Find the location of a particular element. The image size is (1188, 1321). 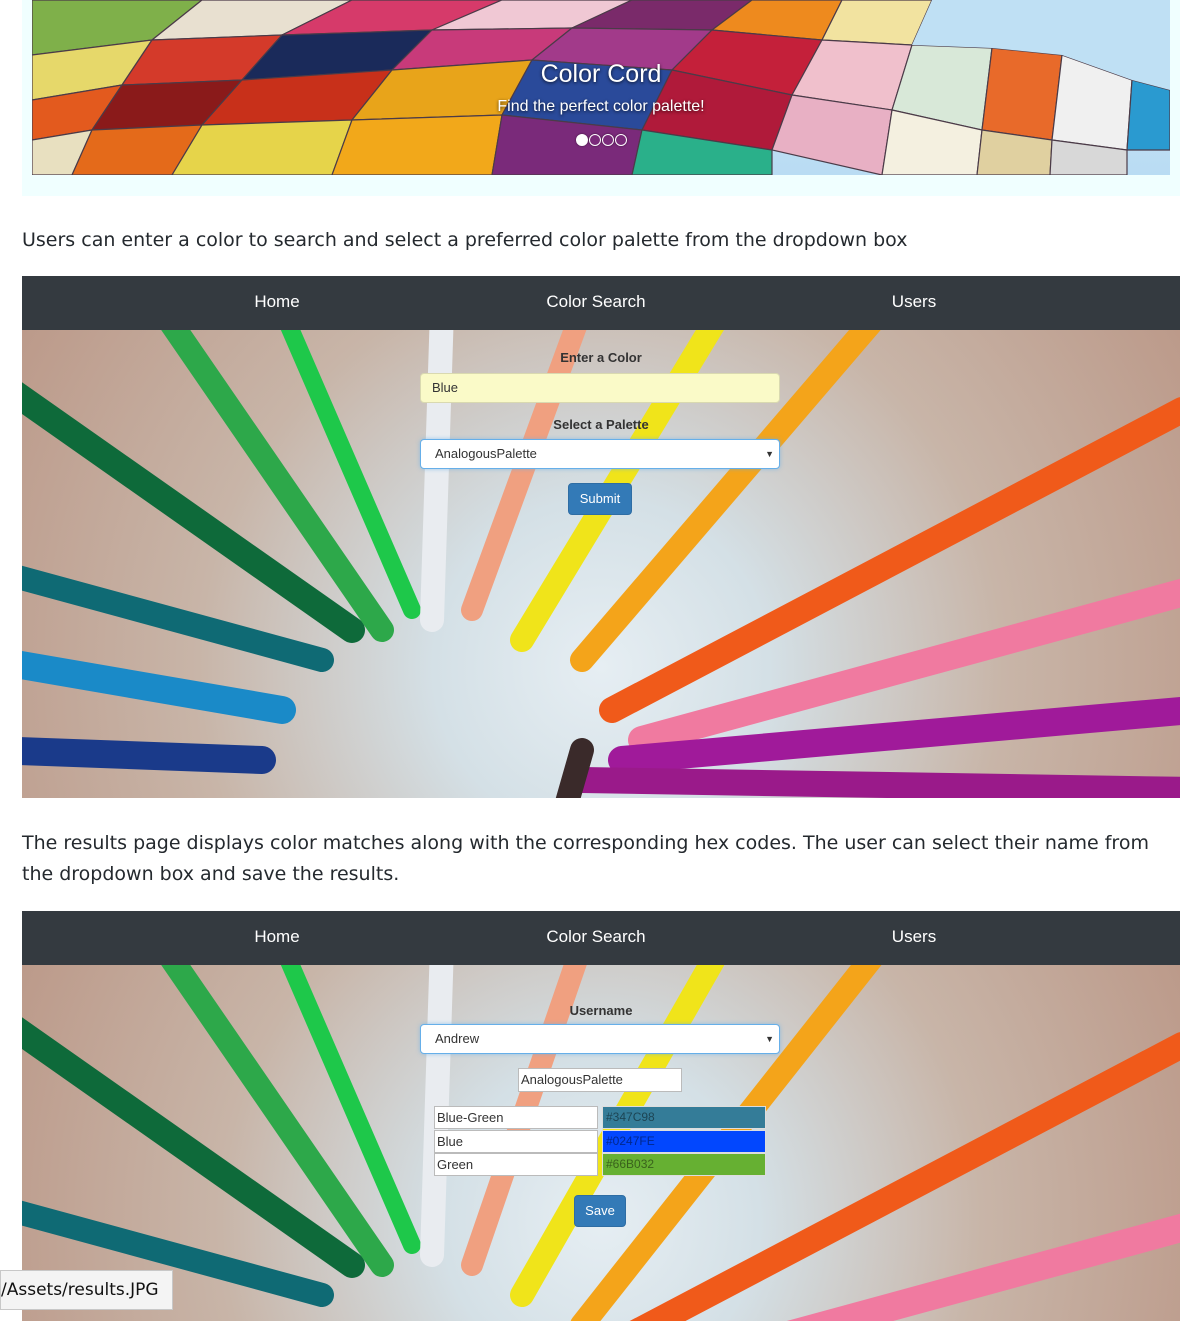

color-match-row: Blue #0247FE is located at coordinates (600, 1141).